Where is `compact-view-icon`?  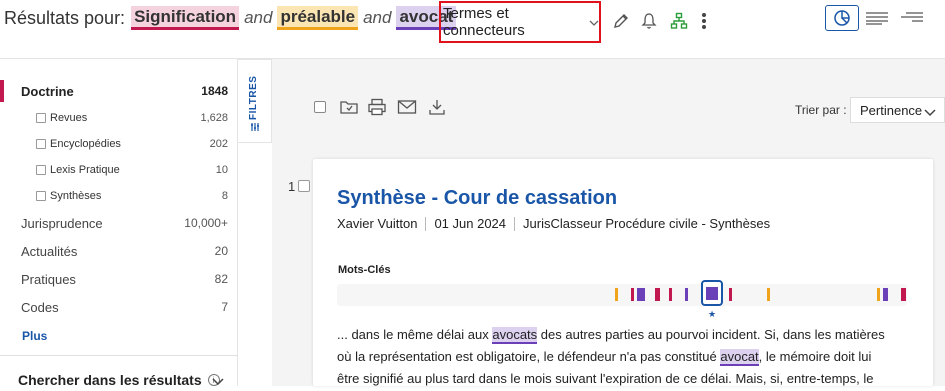
compact-view-icon is located at coordinates (912, 18).